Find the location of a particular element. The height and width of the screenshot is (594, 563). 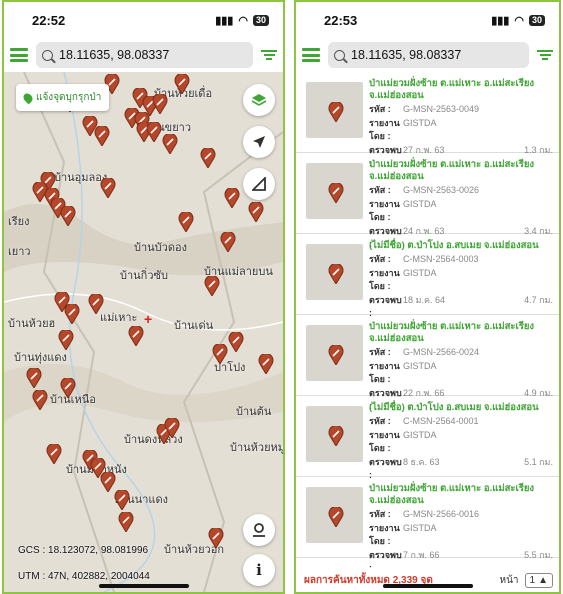

map-label: แม่เหาะ is located at coordinates (119, 318).